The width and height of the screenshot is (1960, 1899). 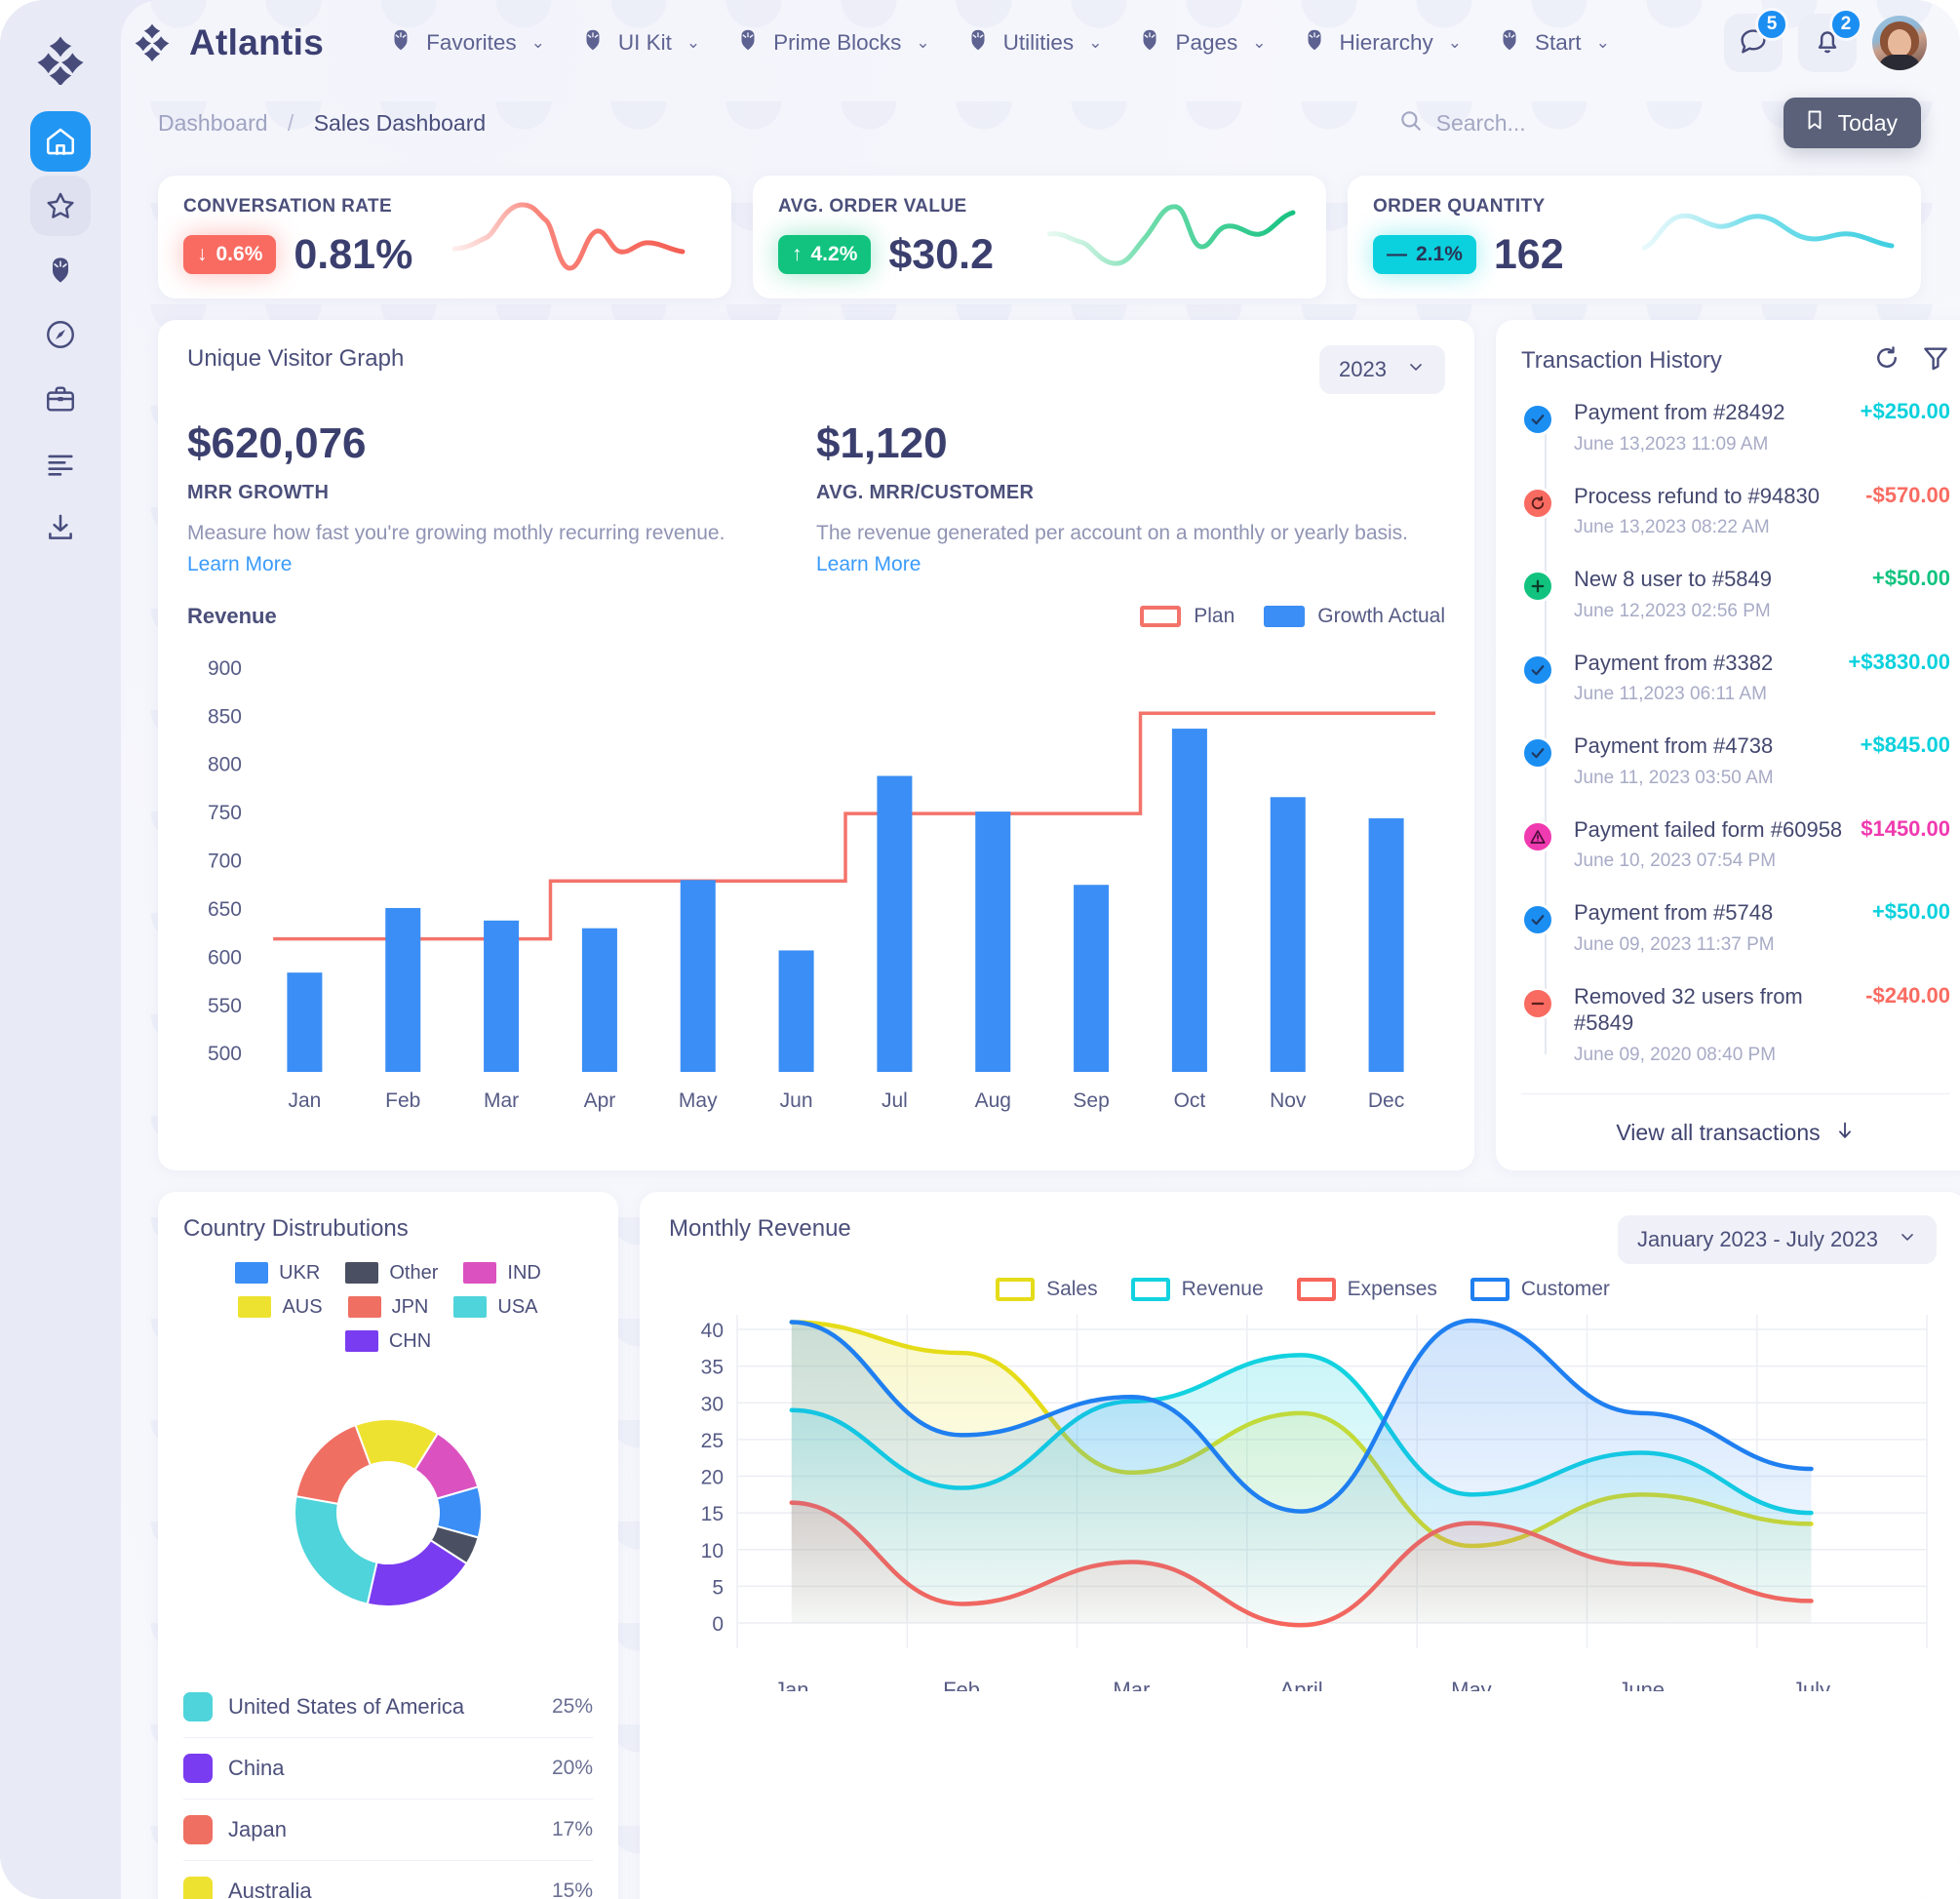 I want to click on nav-item-label: Favorites, so click(x=471, y=42).